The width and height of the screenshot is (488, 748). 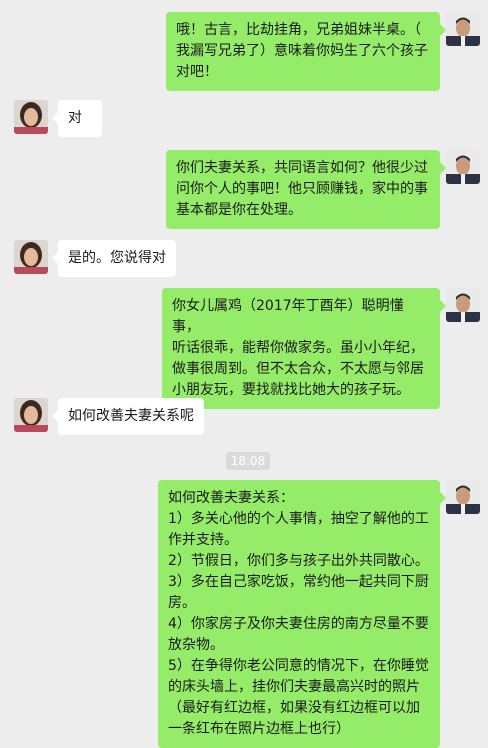 I want to click on incoming-message: 如何改善夫妻关系呢, so click(x=128, y=416).